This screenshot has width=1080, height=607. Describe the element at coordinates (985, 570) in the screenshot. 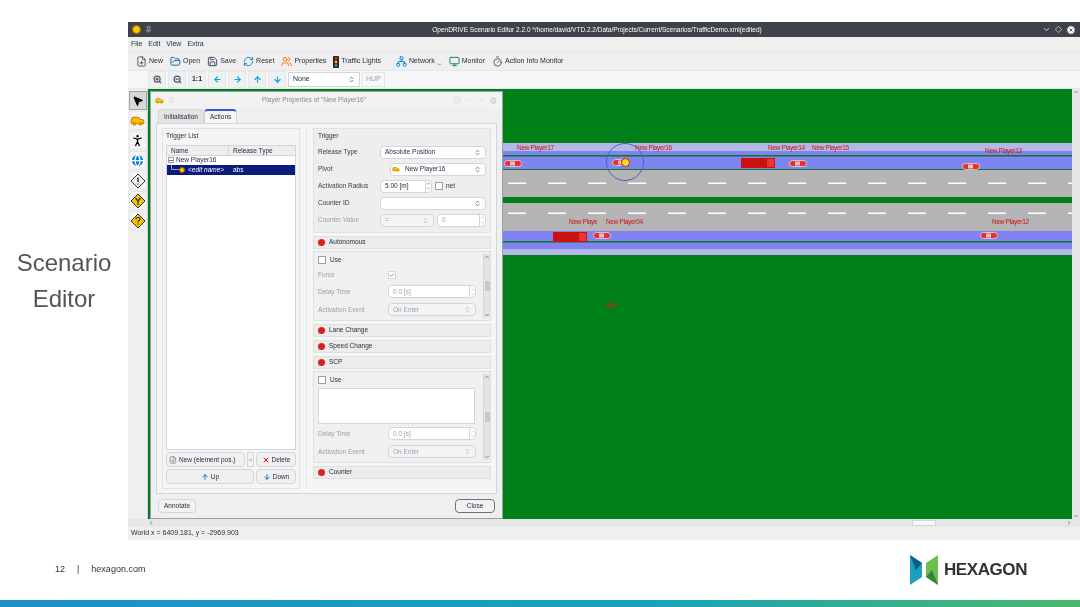

I see `brand-name: HEXAGON` at that location.